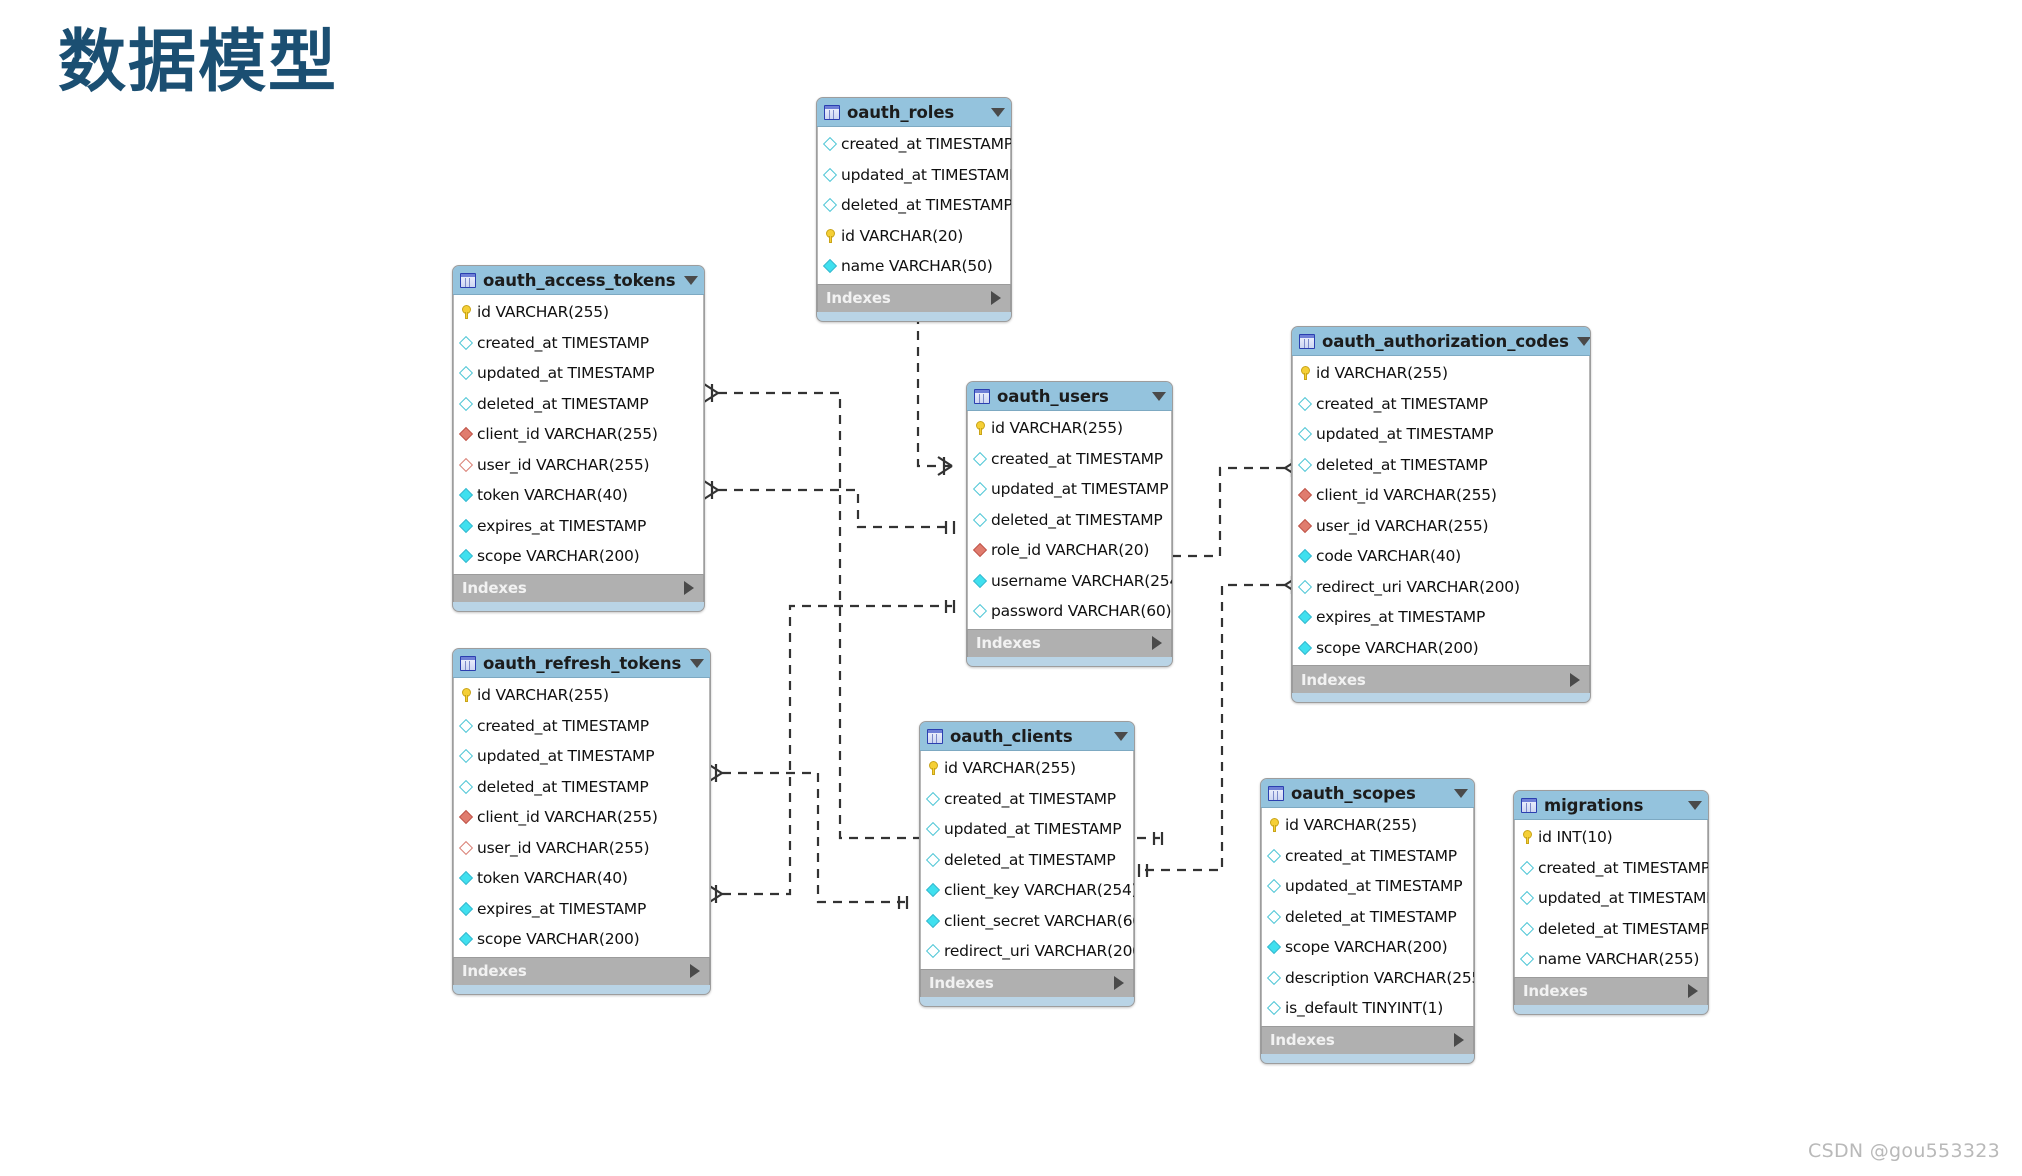  What do you see at coordinates (1611, 959) in the screenshot?
I see `column-row: name VARCHAR(255)` at bounding box center [1611, 959].